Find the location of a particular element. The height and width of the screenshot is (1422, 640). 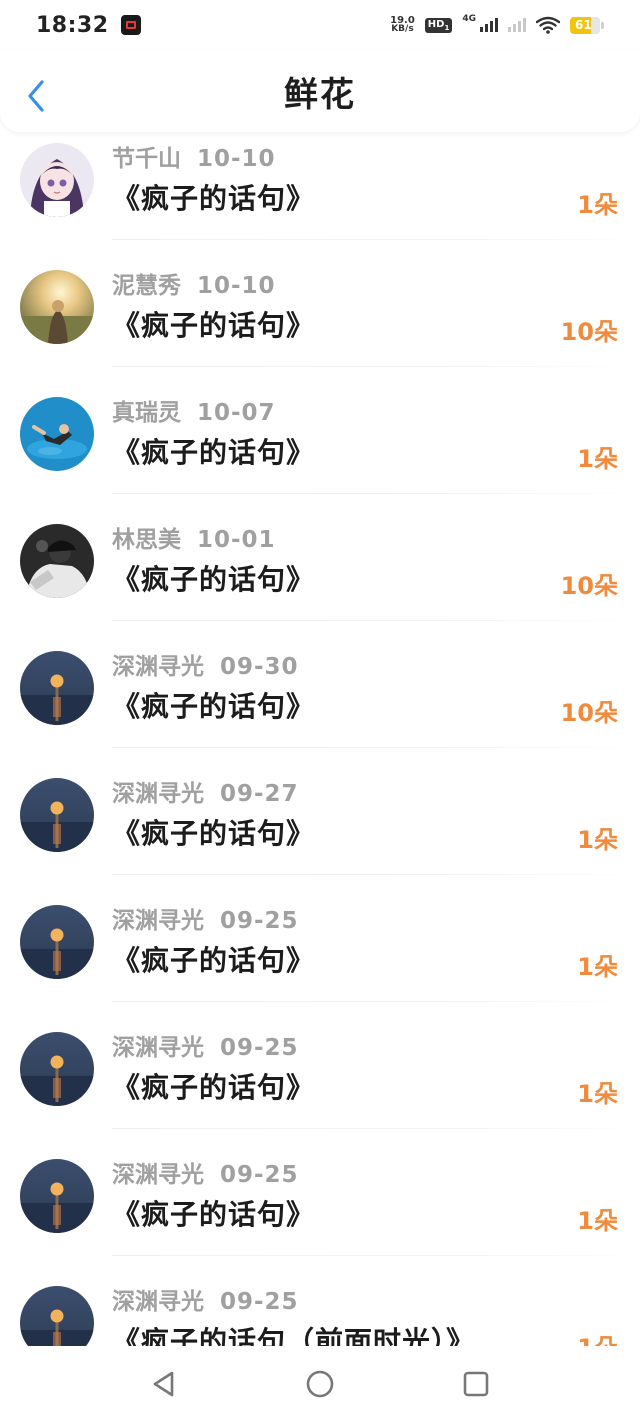

hd-voice-icon: HD1 is located at coordinates (438, 25).